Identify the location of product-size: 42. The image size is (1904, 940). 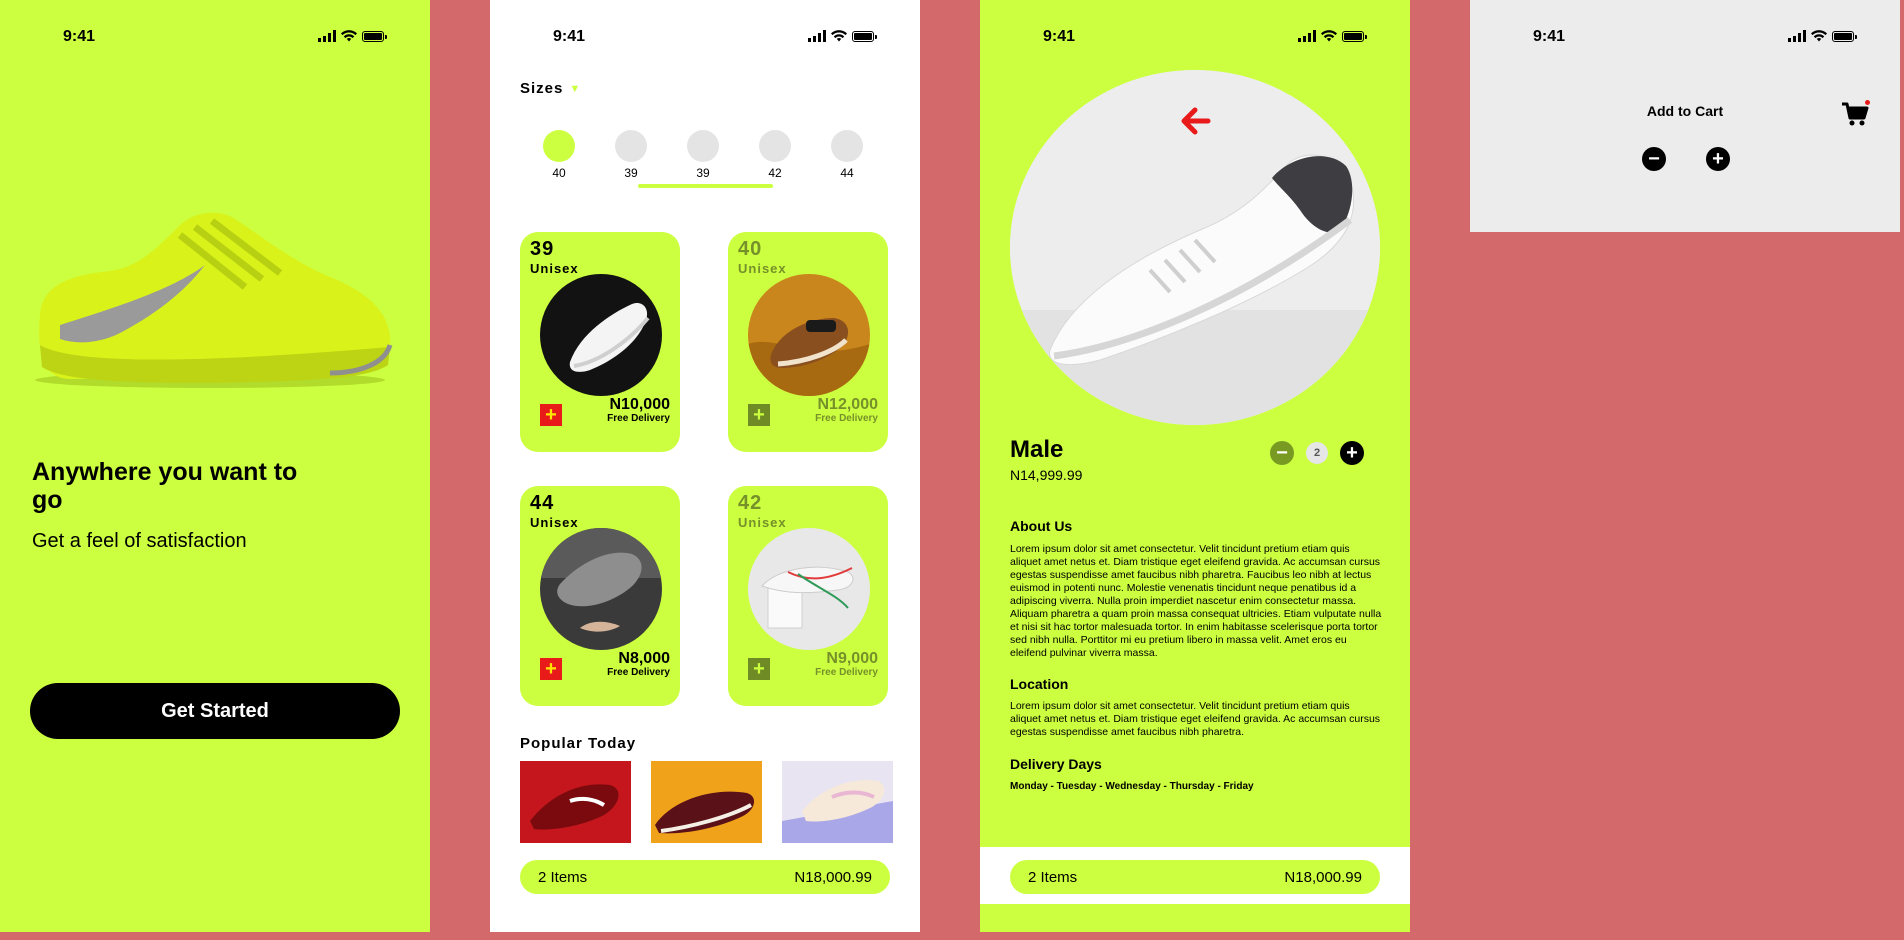
(750, 503).